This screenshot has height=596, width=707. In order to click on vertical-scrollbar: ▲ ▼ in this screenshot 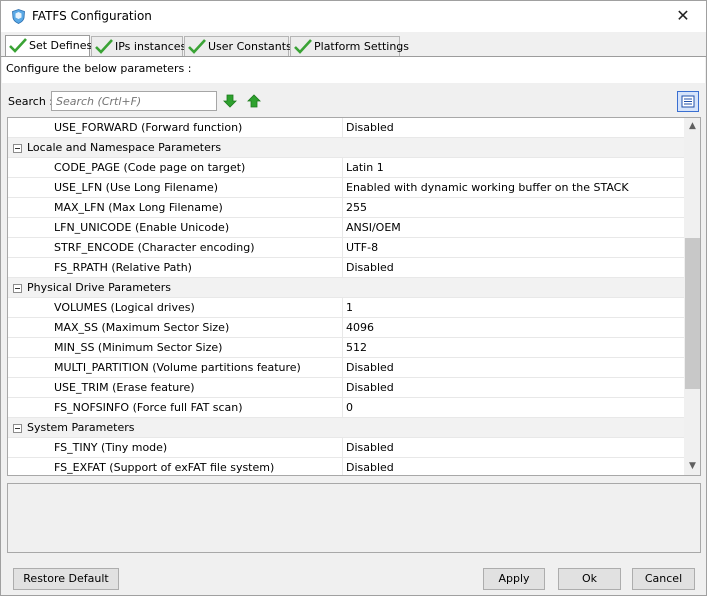, I will do `click(692, 296)`.